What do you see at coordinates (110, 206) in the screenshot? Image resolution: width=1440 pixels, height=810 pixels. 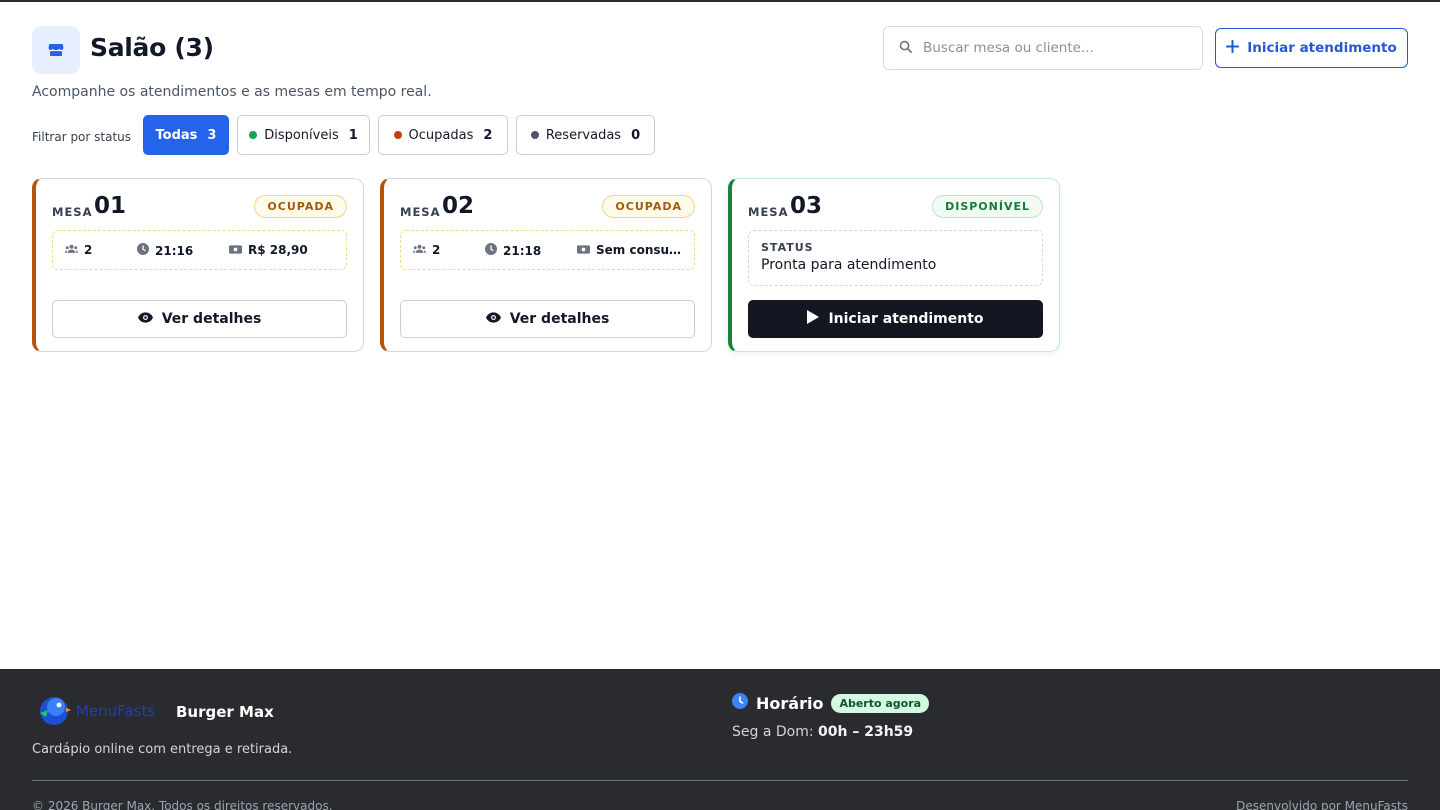 I see `table-number: 01` at bounding box center [110, 206].